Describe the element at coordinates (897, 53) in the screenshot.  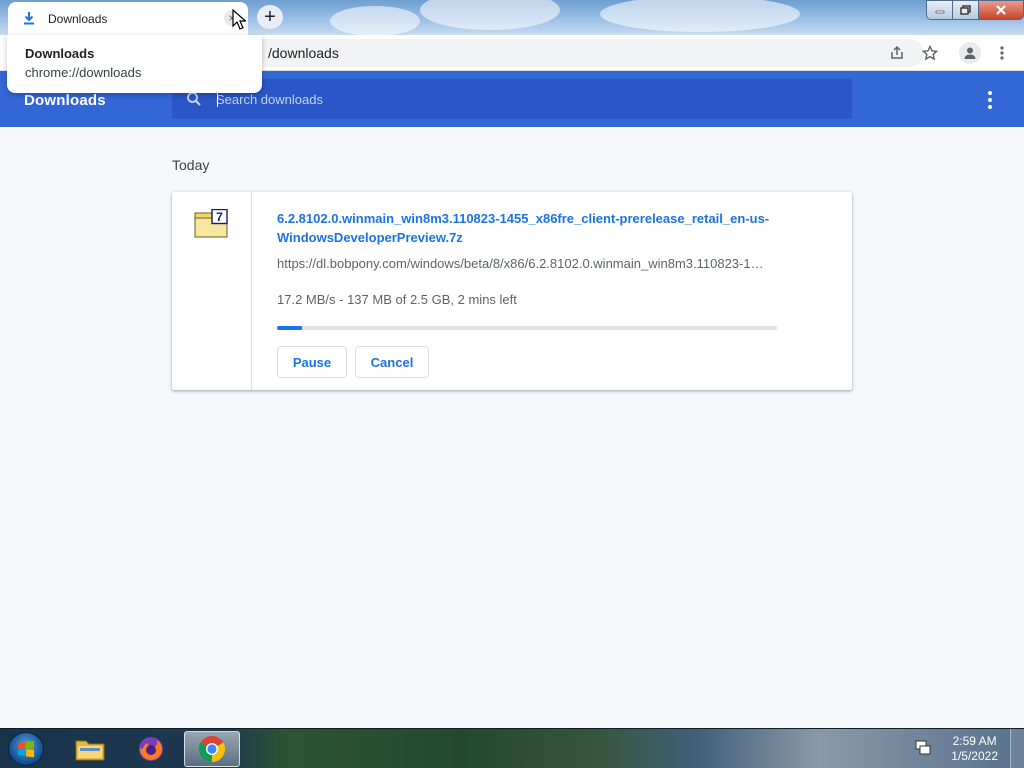
I see `share-icon` at that location.